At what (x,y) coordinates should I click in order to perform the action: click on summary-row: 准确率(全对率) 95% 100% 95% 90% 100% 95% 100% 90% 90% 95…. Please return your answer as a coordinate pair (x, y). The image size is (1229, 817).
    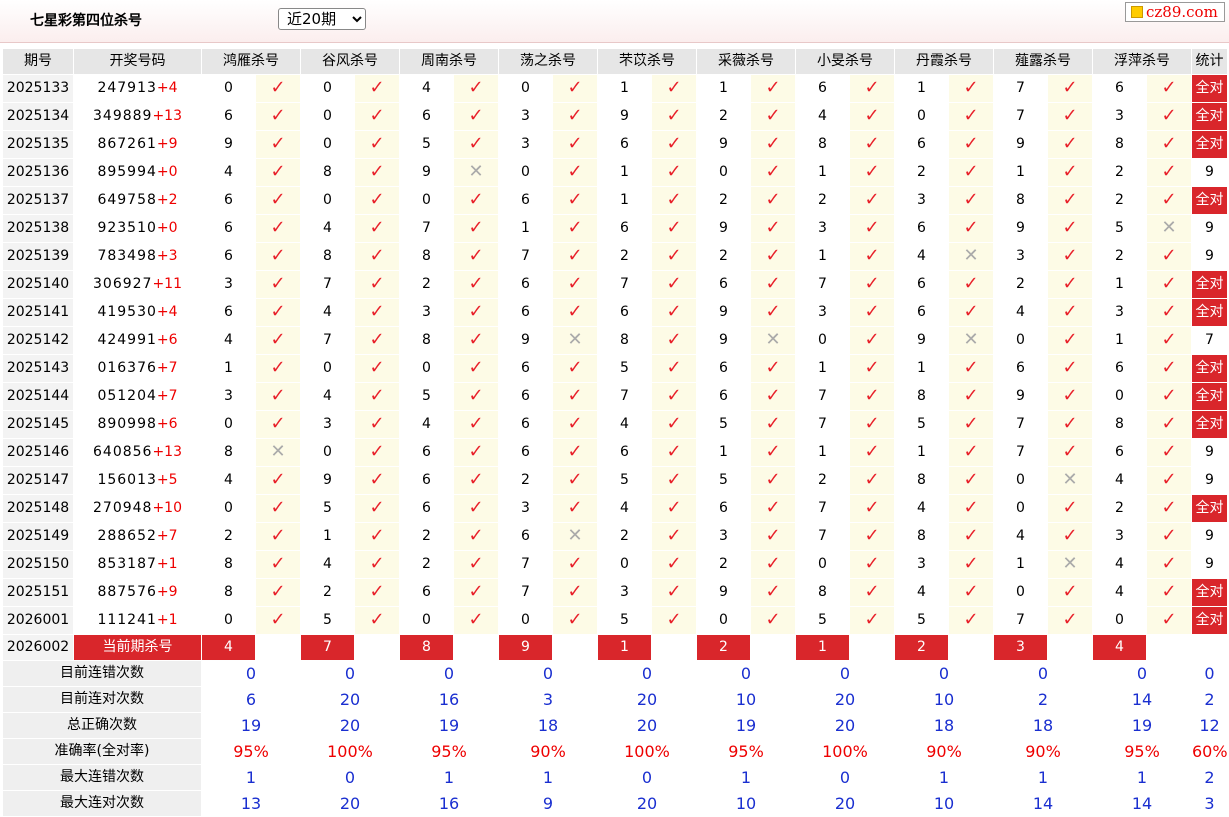
    Looking at the image, I should click on (615, 751).